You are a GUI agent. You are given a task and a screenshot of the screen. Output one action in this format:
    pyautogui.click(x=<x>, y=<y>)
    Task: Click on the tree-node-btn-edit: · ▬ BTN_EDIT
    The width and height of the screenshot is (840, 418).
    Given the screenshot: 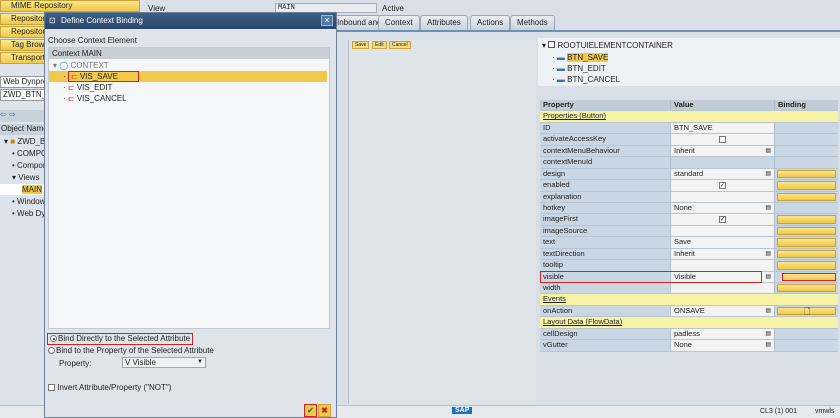 What is the action you would take?
    pyautogui.click(x=579, y=68)
    